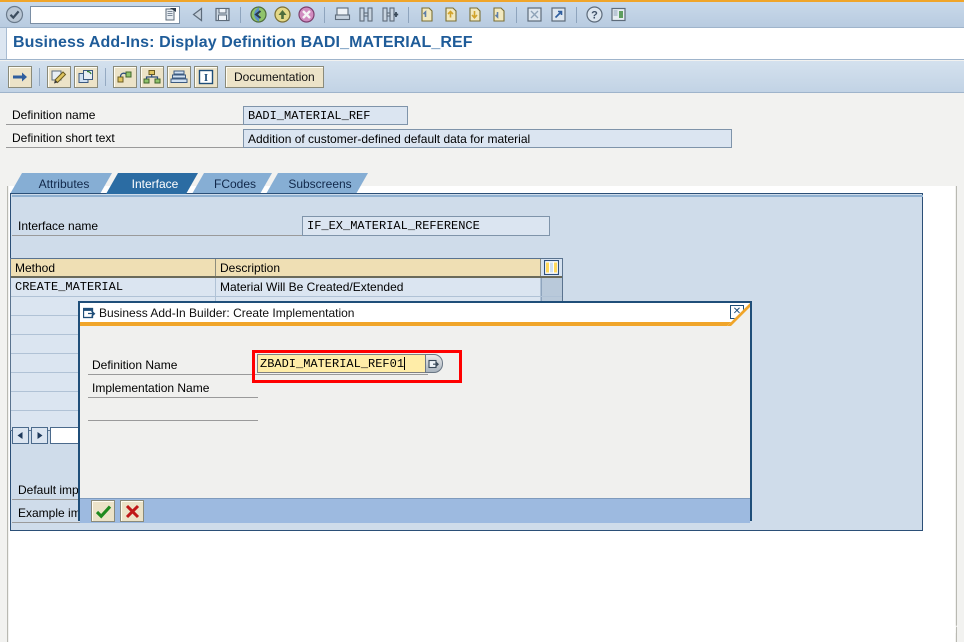 This screenshot has height=642, width=964. What do you see at coordinates (125, 76) in the screenshot?
I see `where-used-icon` at bounding box center [125, 76].